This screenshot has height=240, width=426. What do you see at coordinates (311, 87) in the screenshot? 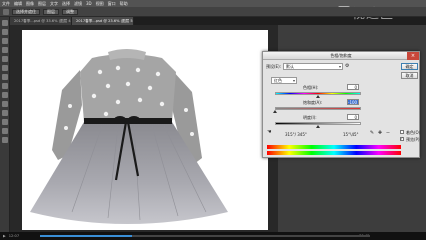
I see `hue-label: 色相(H):` at bounding box center [311, 87].